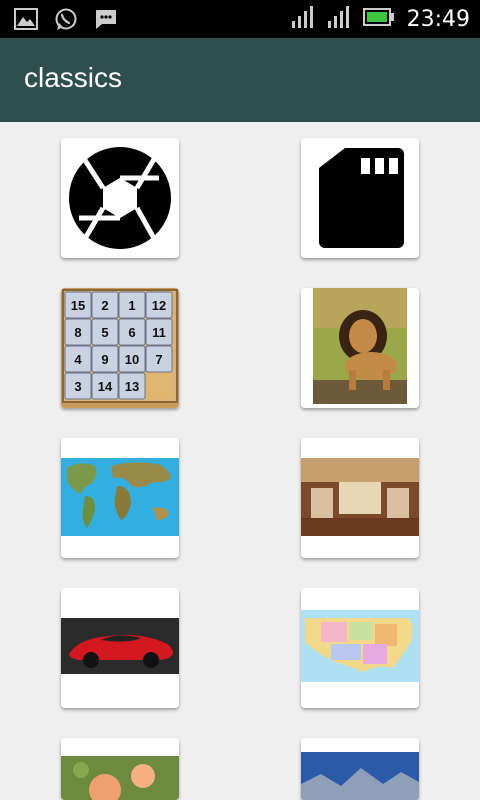 The height and width of the screenshot is (800, 480). I want to click on red-sports-car-tile, so click(120, 648).